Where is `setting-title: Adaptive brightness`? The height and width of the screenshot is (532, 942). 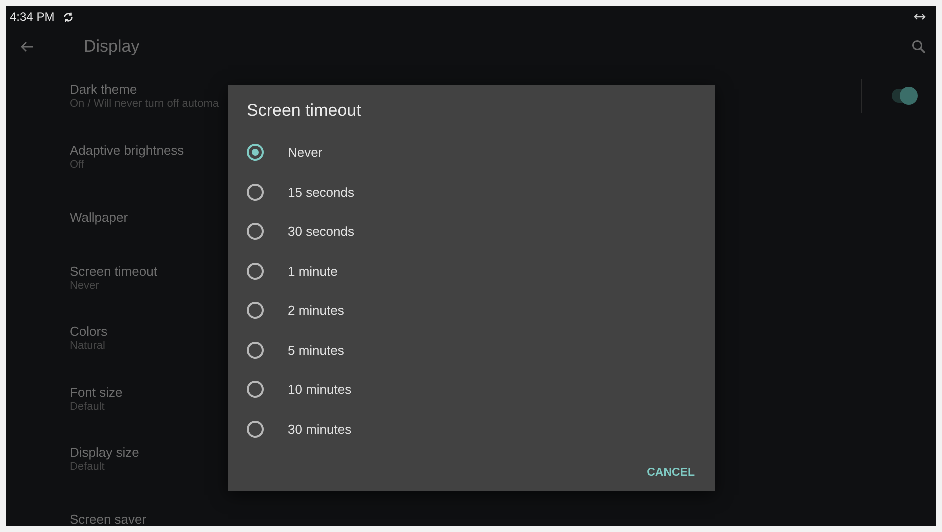 setting-title: Adaptive brightness is located at coordinates (127, 150).